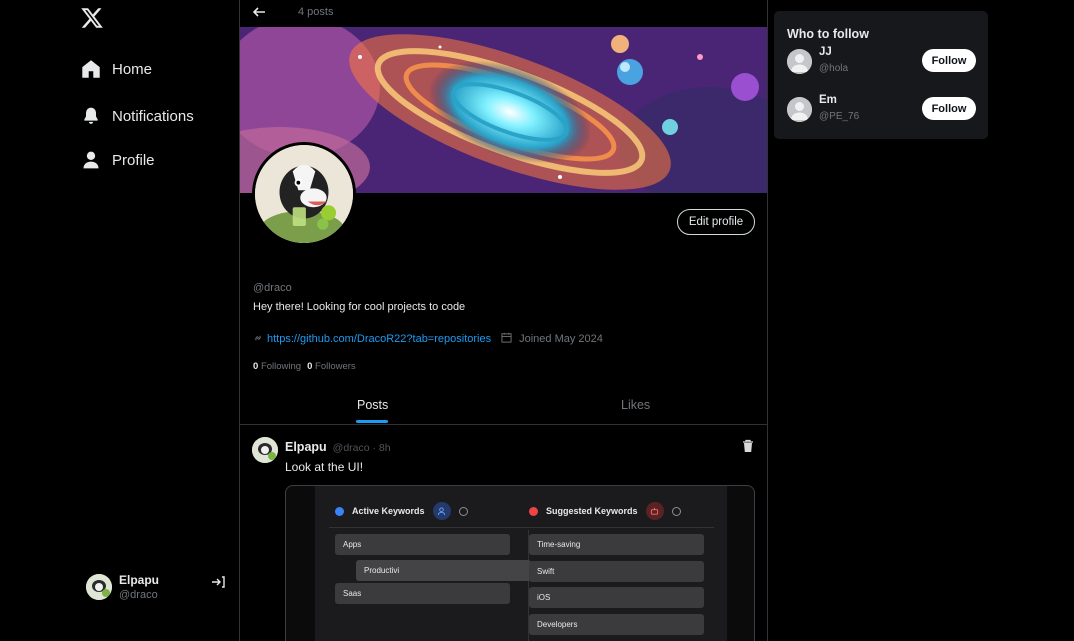 This screenshot has width=1074, height=641. I want to click on keyword-chip: Apps, so click(422, 544).